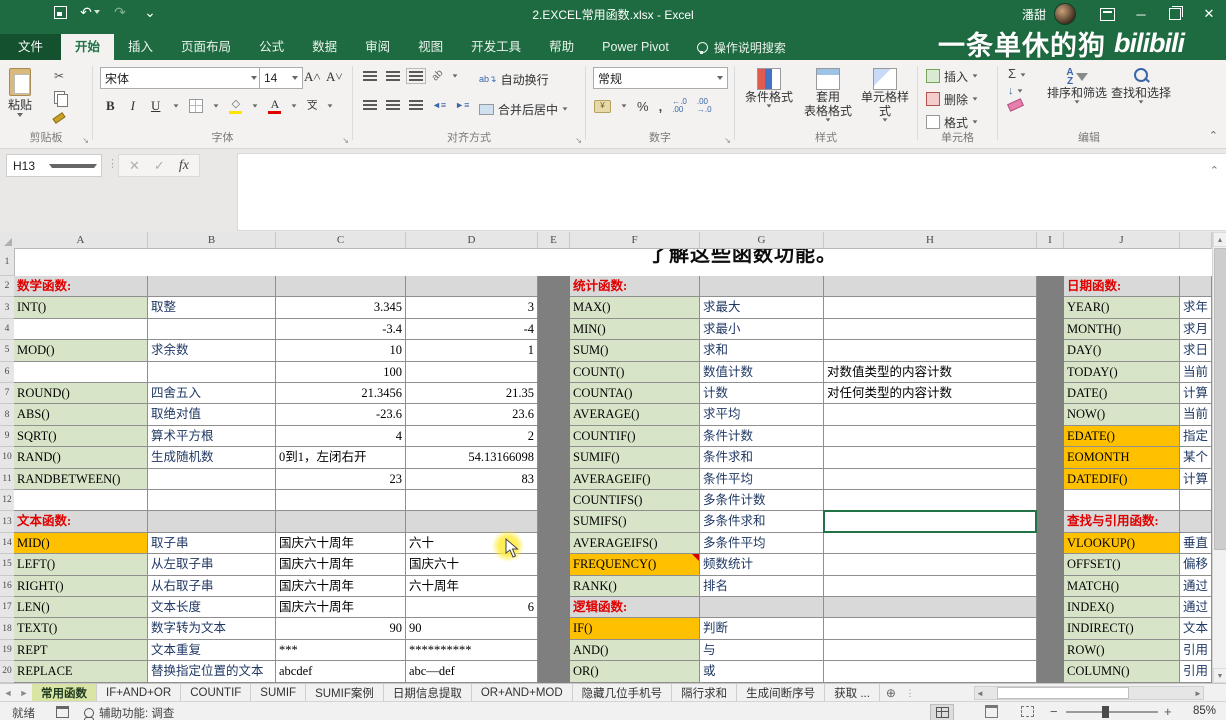 Image resolution: width=1226 pixels, height=720 pixels. I want to click on cell-G13: 多条件求和, so click(762, 522).